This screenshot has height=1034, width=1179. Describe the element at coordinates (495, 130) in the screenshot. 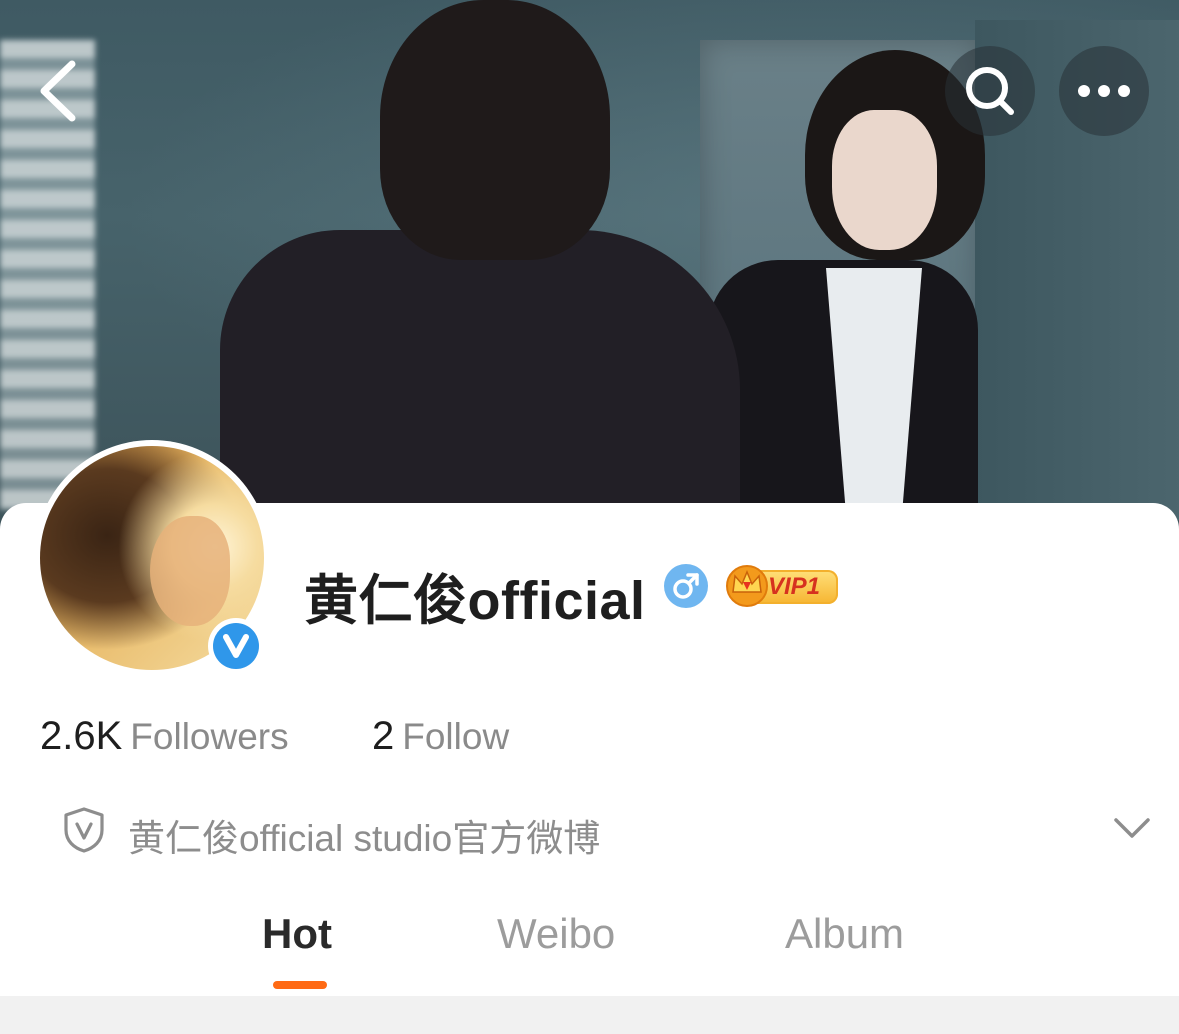

I see `cover-figure-head` at that location.